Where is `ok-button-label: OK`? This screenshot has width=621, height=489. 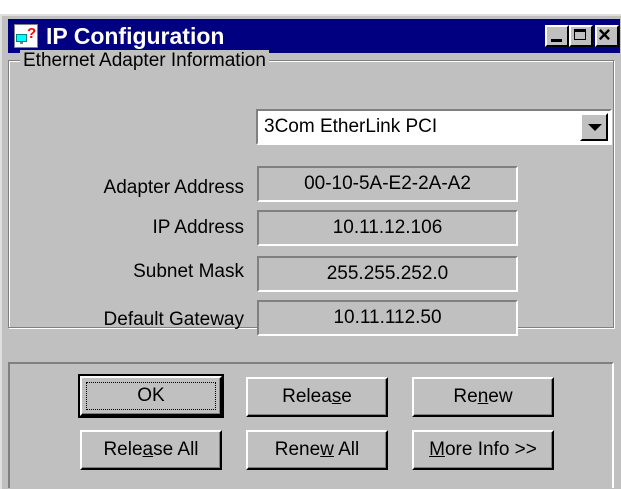
ok-button-label: OK is located at coordinates (151, 395).